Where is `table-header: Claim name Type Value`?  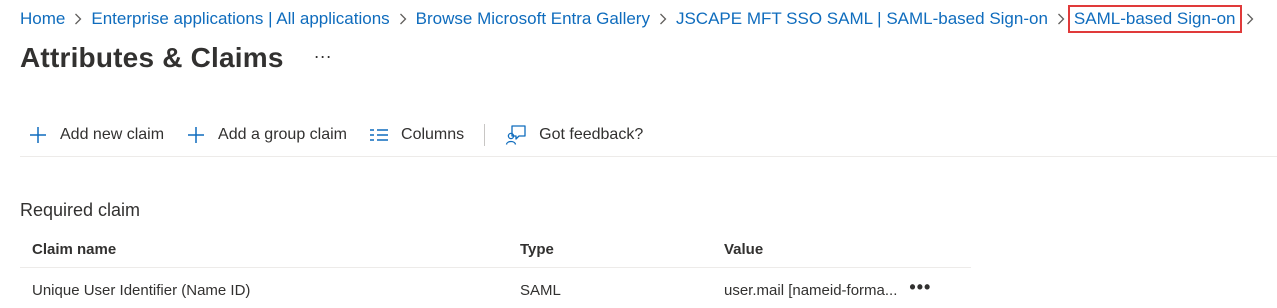
table-header: Claim name Type Value is located at coordinates (495, 250).